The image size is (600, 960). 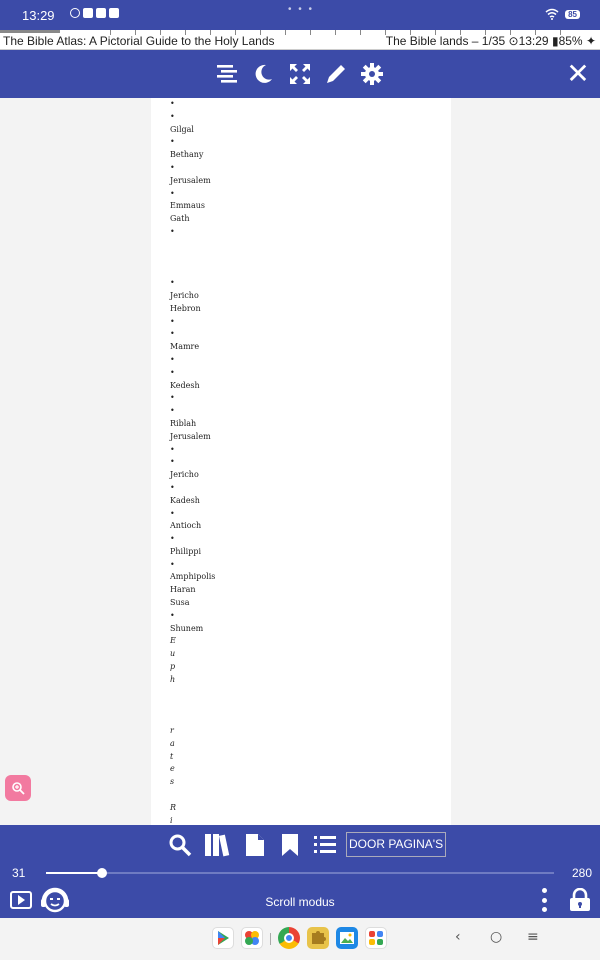 What do you see at coordinates (336, 74) in the screenshot?
I see `pen-icon` at bounding box center [336, 74].